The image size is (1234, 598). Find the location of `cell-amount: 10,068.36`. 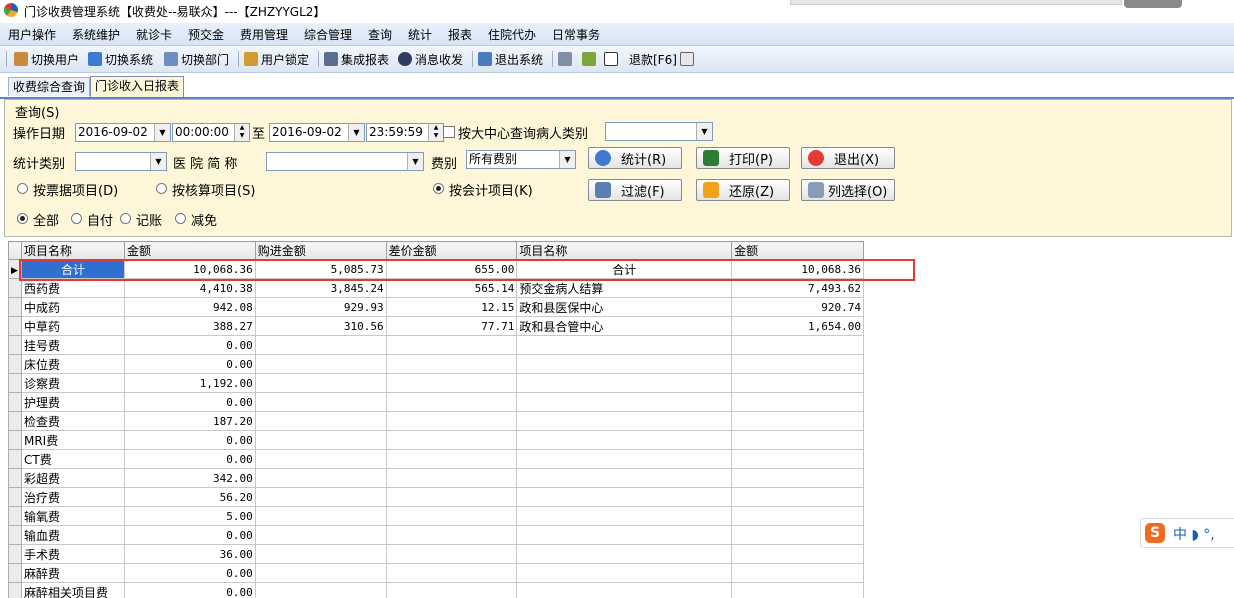

cell-amount: 10,068.36 is located at coordinates (189, 269).